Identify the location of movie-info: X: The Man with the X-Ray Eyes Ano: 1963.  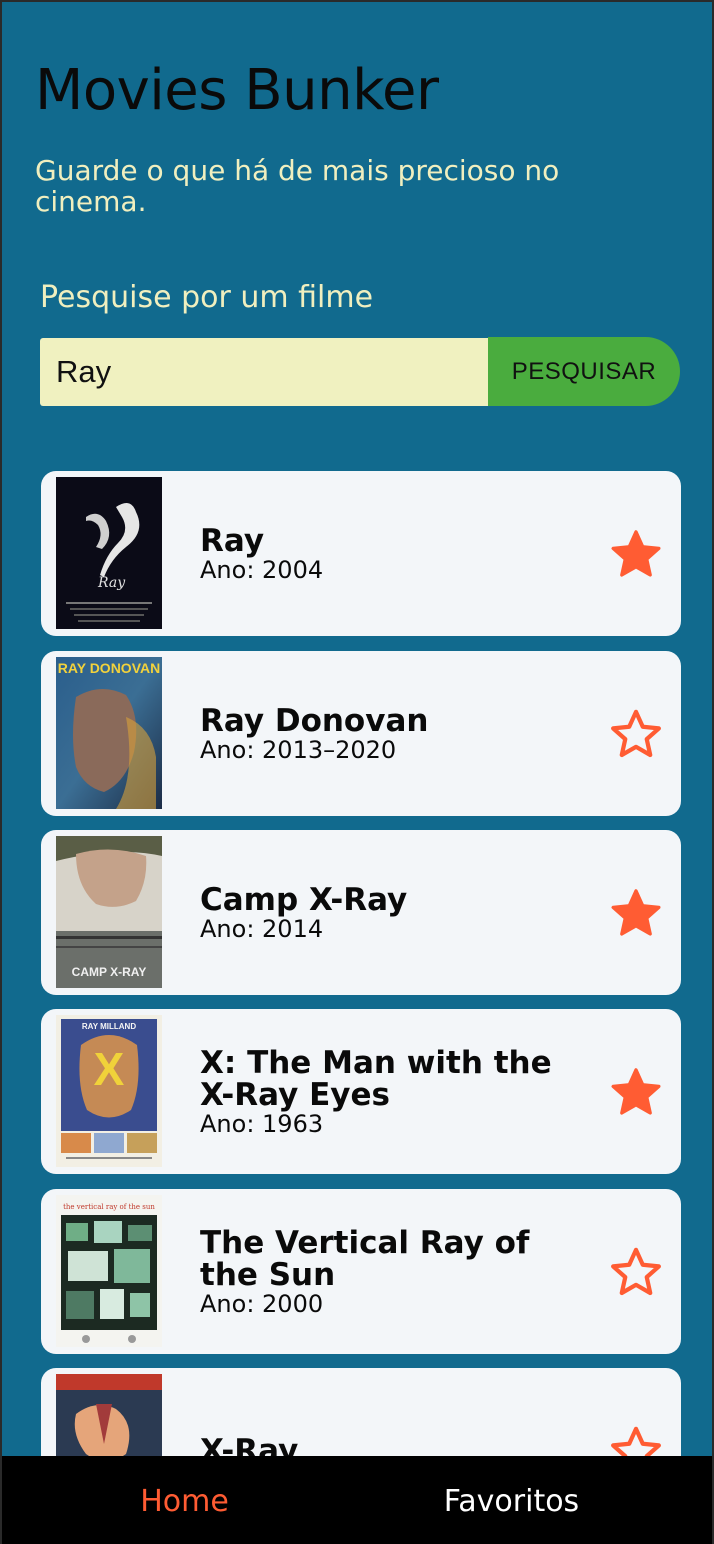
(390, 1091).